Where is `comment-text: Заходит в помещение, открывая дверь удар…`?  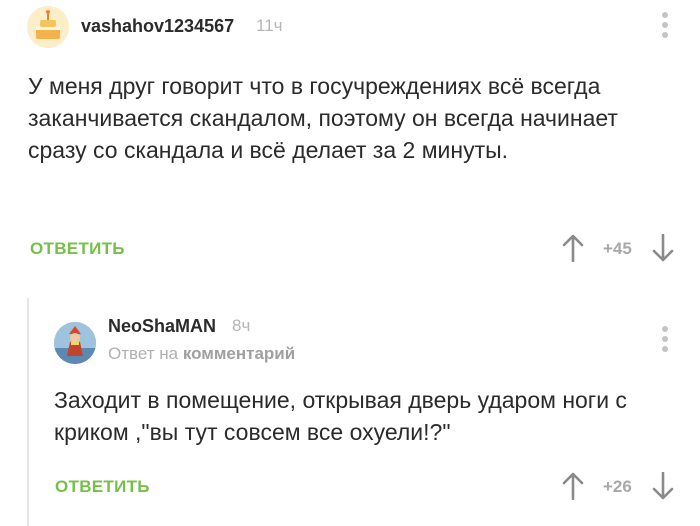
comment-text: Заходит в помещение, открывая дверь удар… is located at coordinates (340, 416).